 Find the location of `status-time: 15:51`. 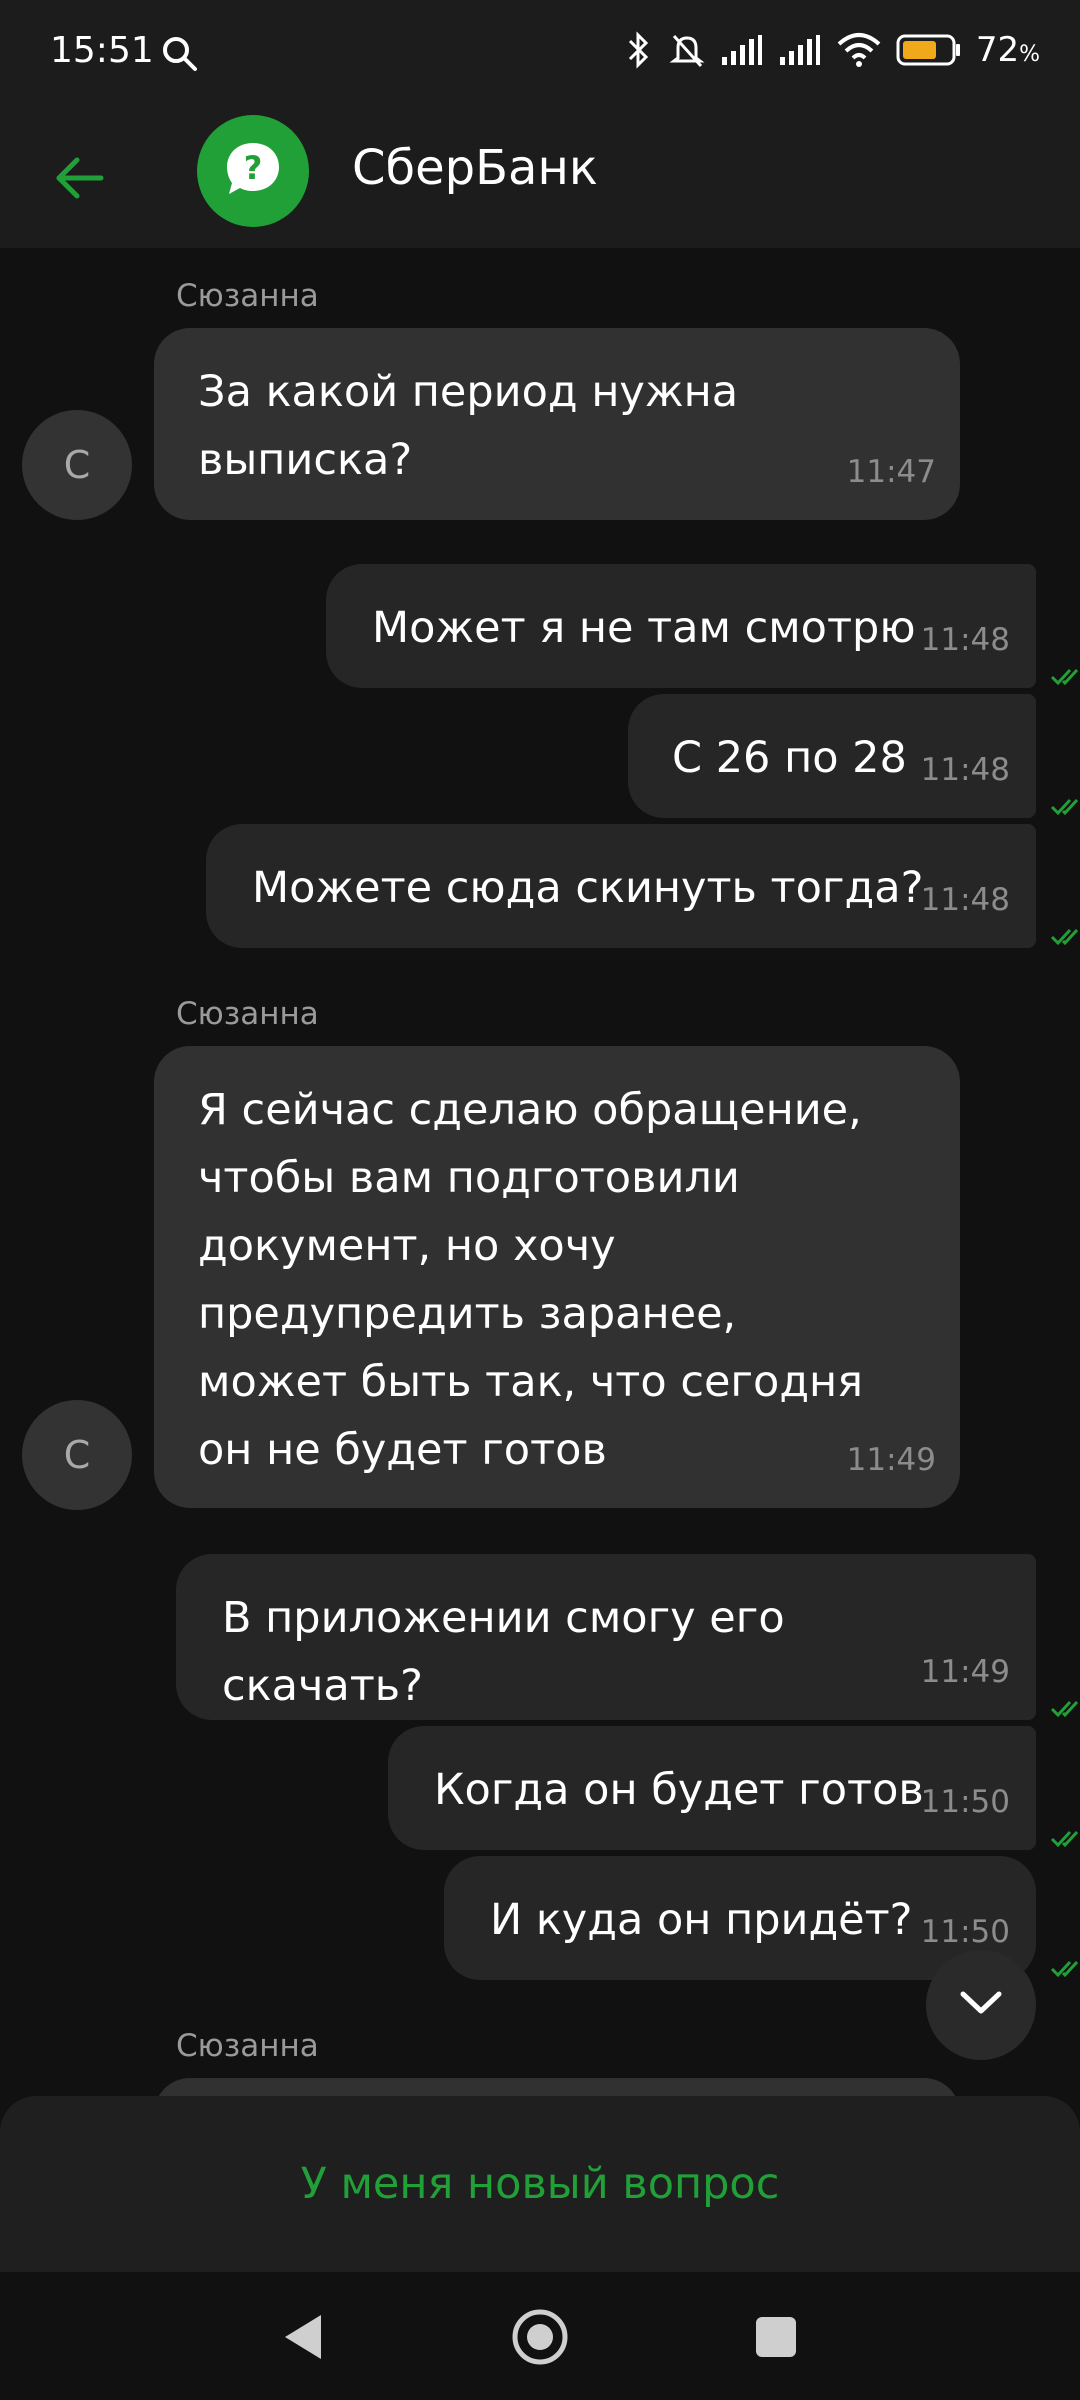

status-time: 15:51 is located at coordinates (102, 50).